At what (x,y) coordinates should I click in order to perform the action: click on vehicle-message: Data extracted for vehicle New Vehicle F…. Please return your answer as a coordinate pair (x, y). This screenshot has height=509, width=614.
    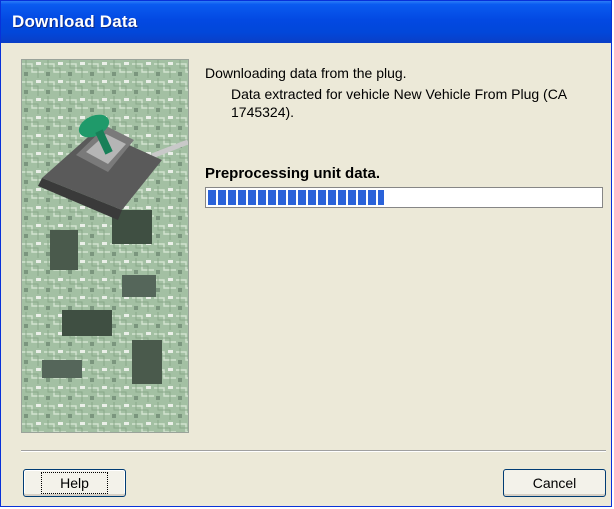
    Looking at the image, I should click on (399, 103).